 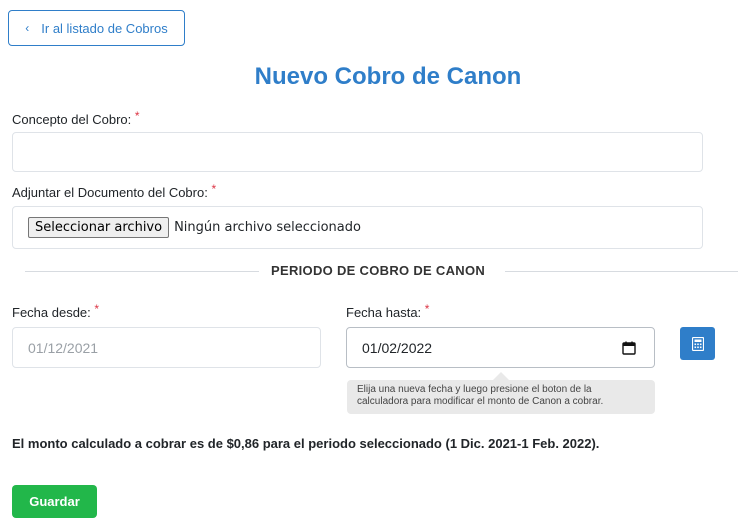 I want to click on fecha-desde-input: 01/12/2021, so click(x=166, y=347).